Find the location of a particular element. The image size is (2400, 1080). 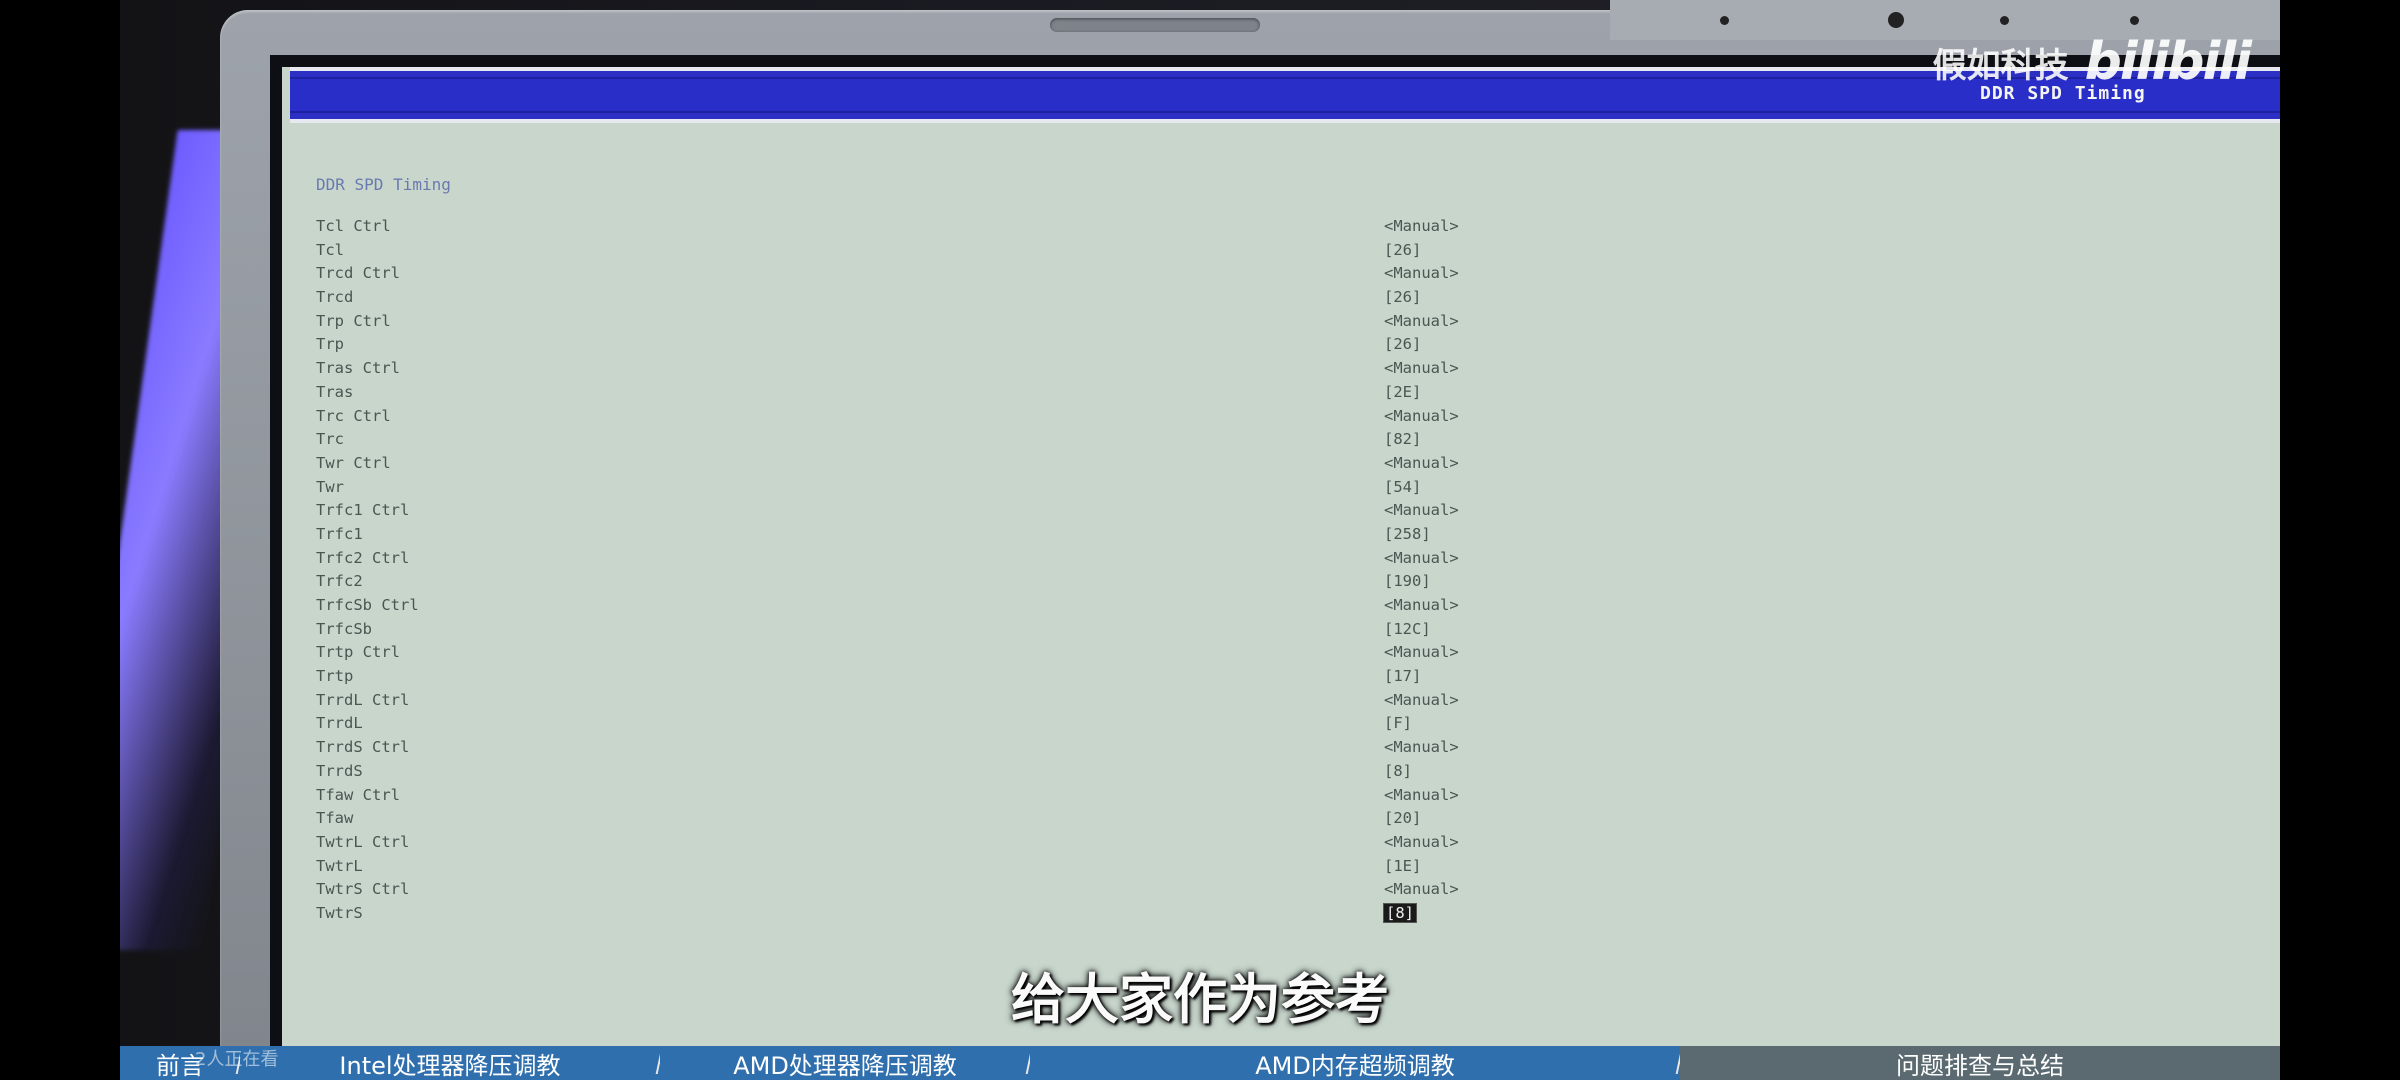

setting-label: Tcl is located at coordinates (330, 249).